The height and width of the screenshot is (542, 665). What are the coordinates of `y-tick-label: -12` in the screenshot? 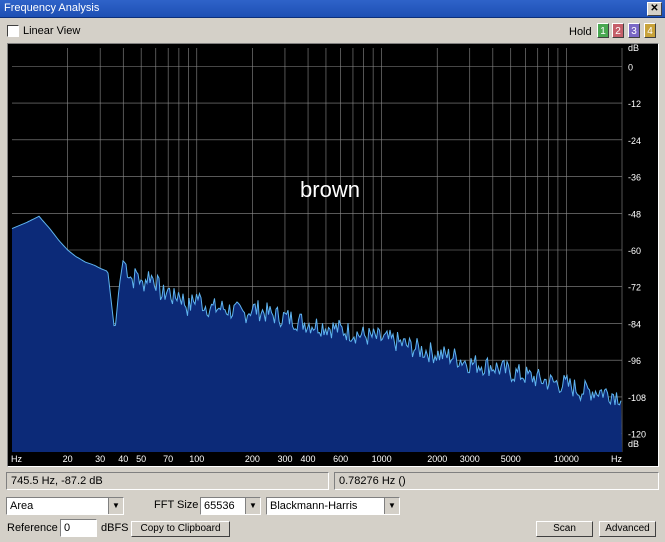 It's located at (634, 104).